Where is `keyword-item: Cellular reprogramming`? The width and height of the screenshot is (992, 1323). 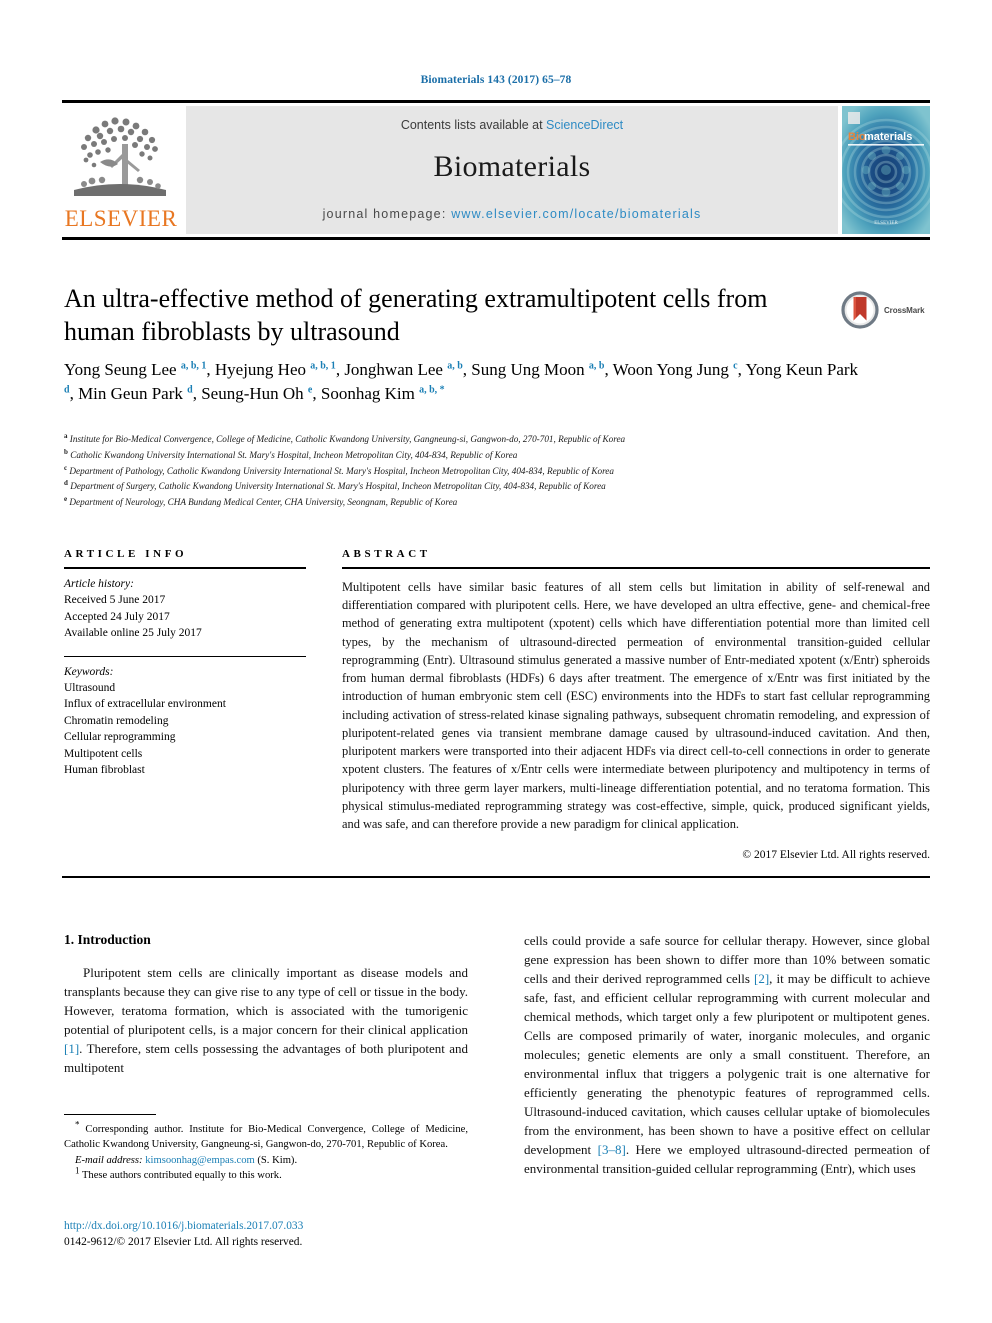 keyword-item: Cellular reprogramming is located at coordinates (120, 737).